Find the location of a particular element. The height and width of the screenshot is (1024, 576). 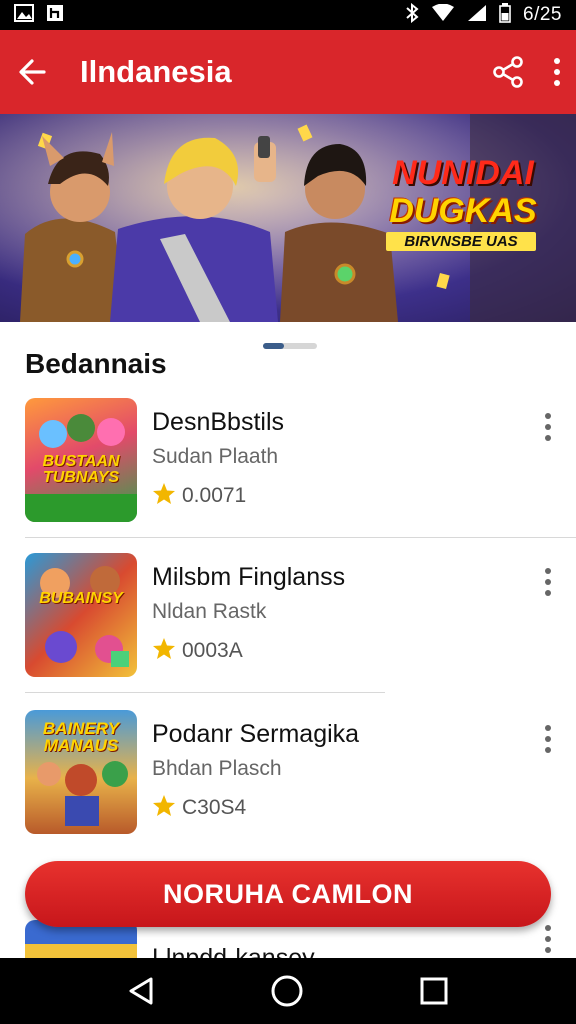

rating-value: 0003A is located at coordinates (212, 650).